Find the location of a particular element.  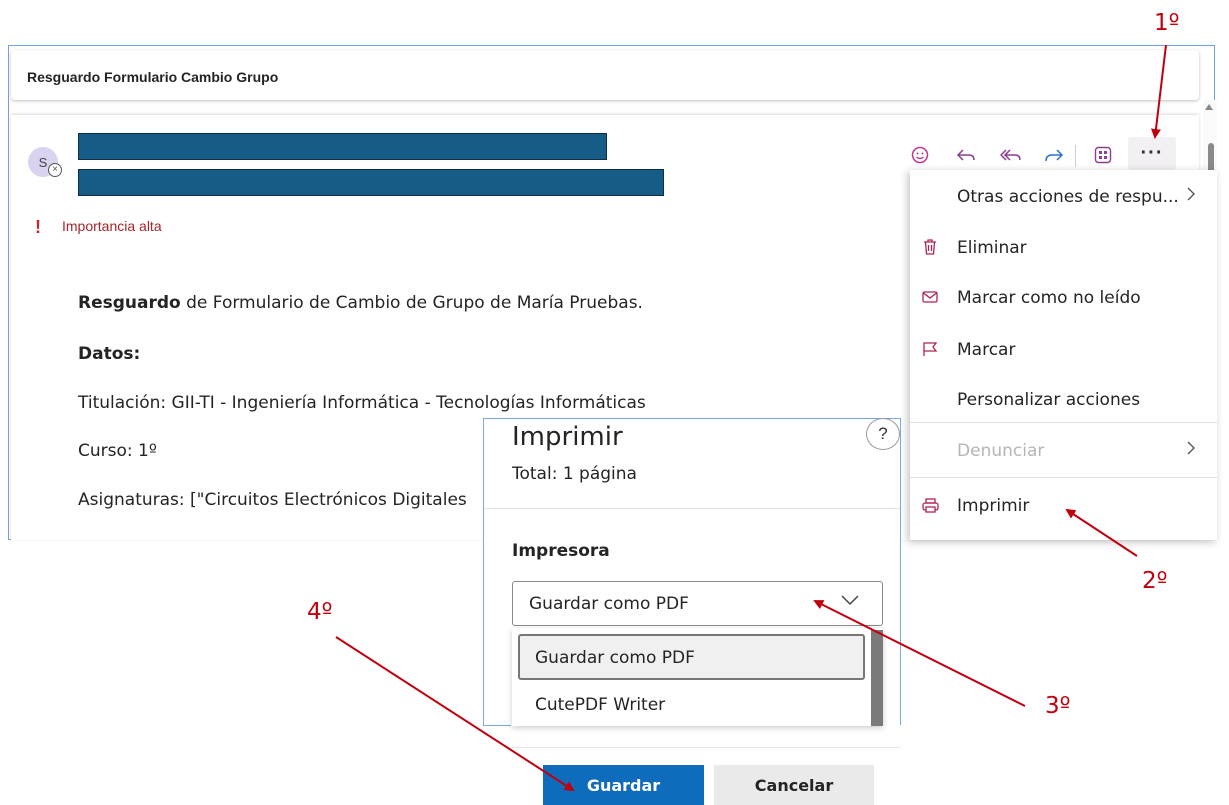

menu-item-report: Denunciar is located at coordinates (1001, 451).